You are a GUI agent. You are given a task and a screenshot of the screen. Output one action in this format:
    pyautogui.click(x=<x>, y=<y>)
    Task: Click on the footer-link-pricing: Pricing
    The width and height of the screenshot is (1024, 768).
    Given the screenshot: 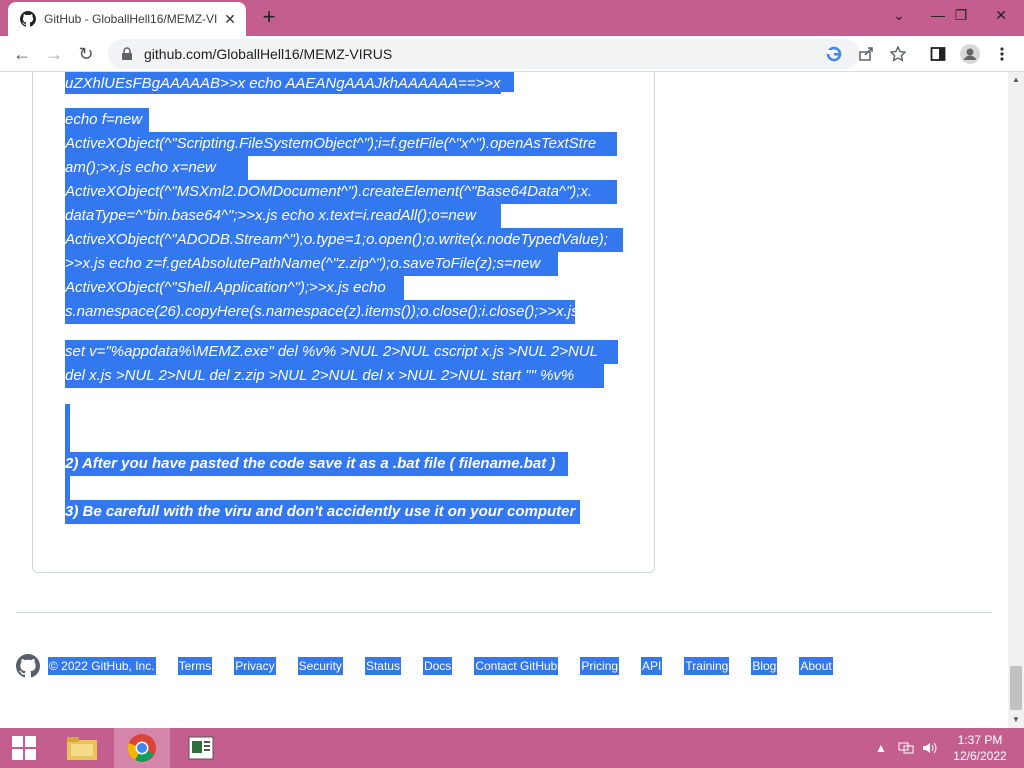 What is the action you would take?
    pyautogui.click(x=600, y=666)
    